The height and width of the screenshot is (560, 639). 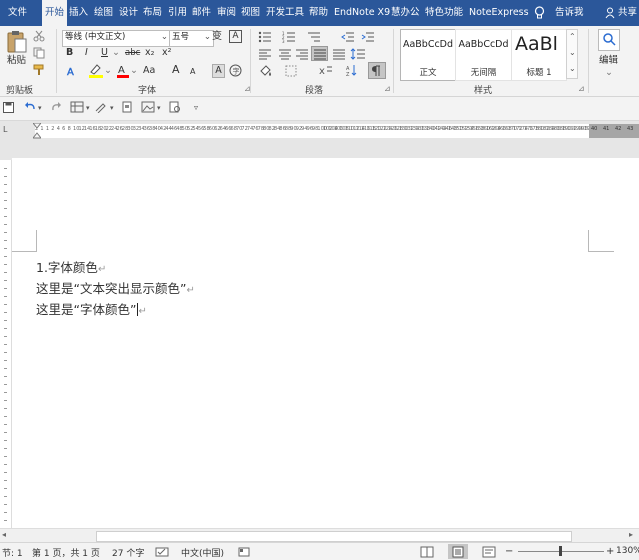 What do you see at coordinates (377, 70) in the screenshot?
I see `show-marks-icon` at bounding box center [377, 70].